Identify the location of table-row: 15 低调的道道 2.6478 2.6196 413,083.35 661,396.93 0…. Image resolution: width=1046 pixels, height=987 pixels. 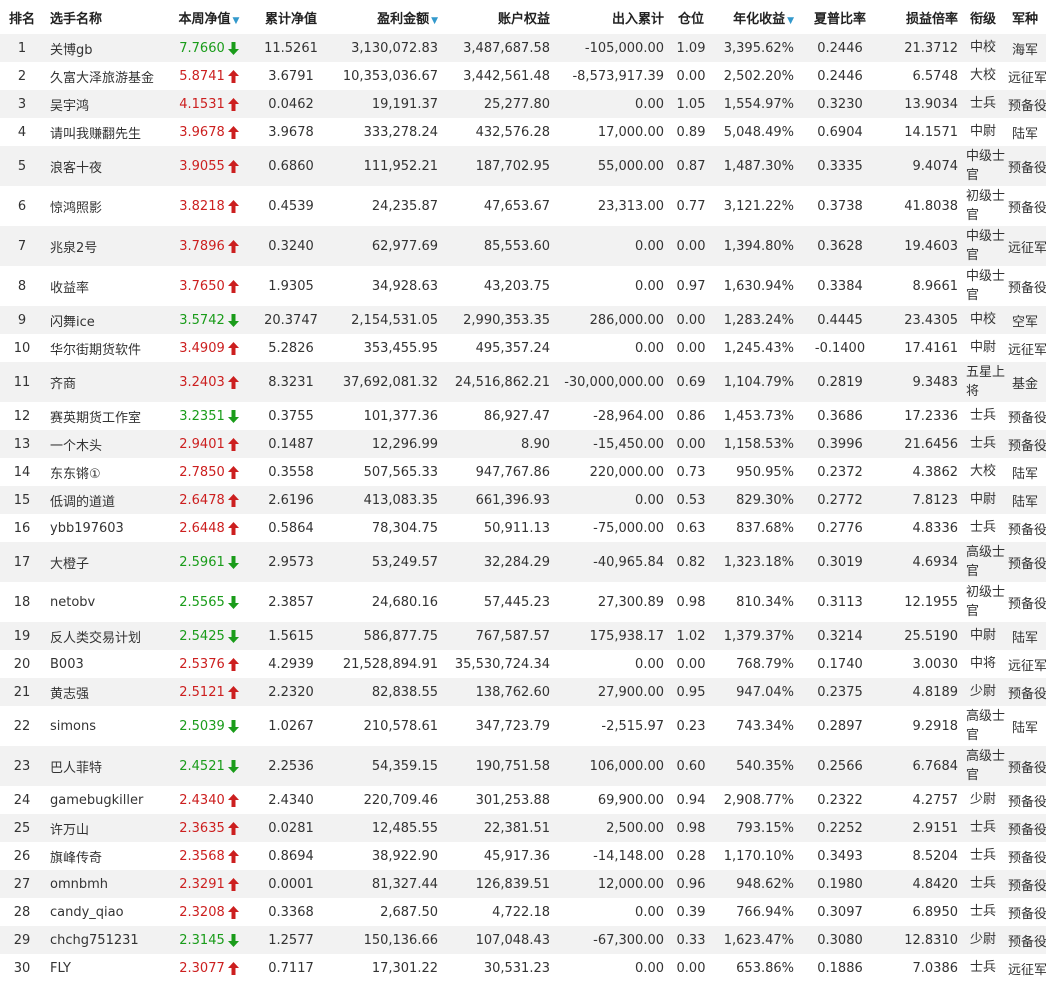
(523, 500).